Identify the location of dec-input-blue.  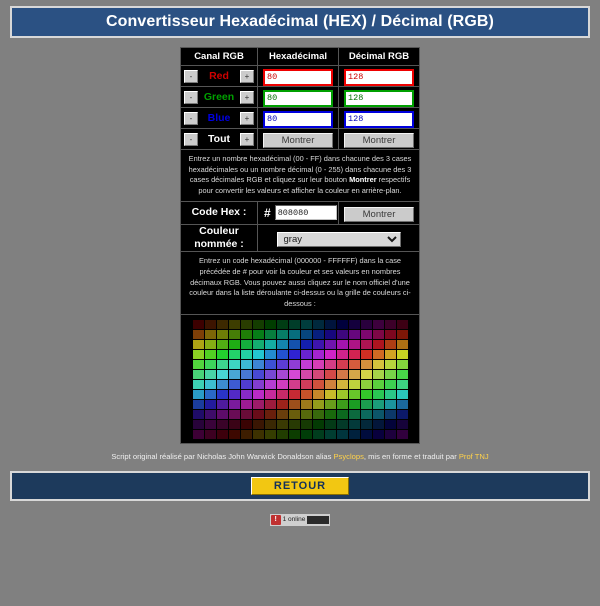
(379, 119).